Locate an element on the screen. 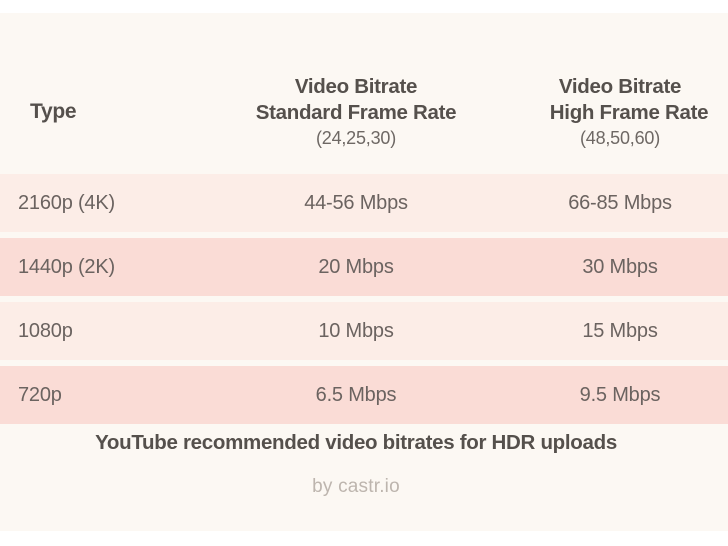 This screenshot has width=728, height=546. column-header-standard-line2: Standard Frame Rate is located at coordinates (356, 112).